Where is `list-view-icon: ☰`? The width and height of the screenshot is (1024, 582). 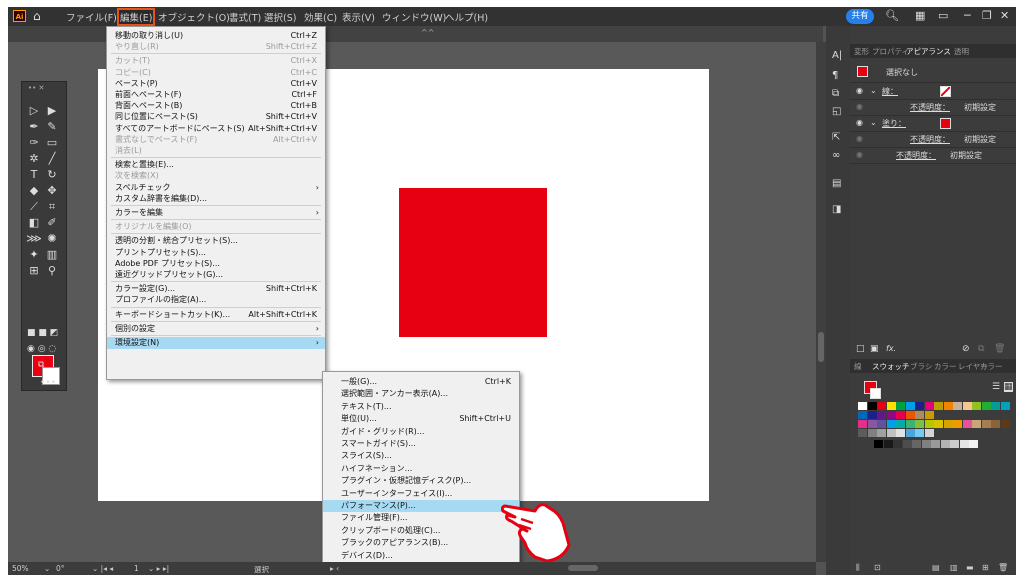 list-view-icon: ☰ is located at coordinates (996, 387).